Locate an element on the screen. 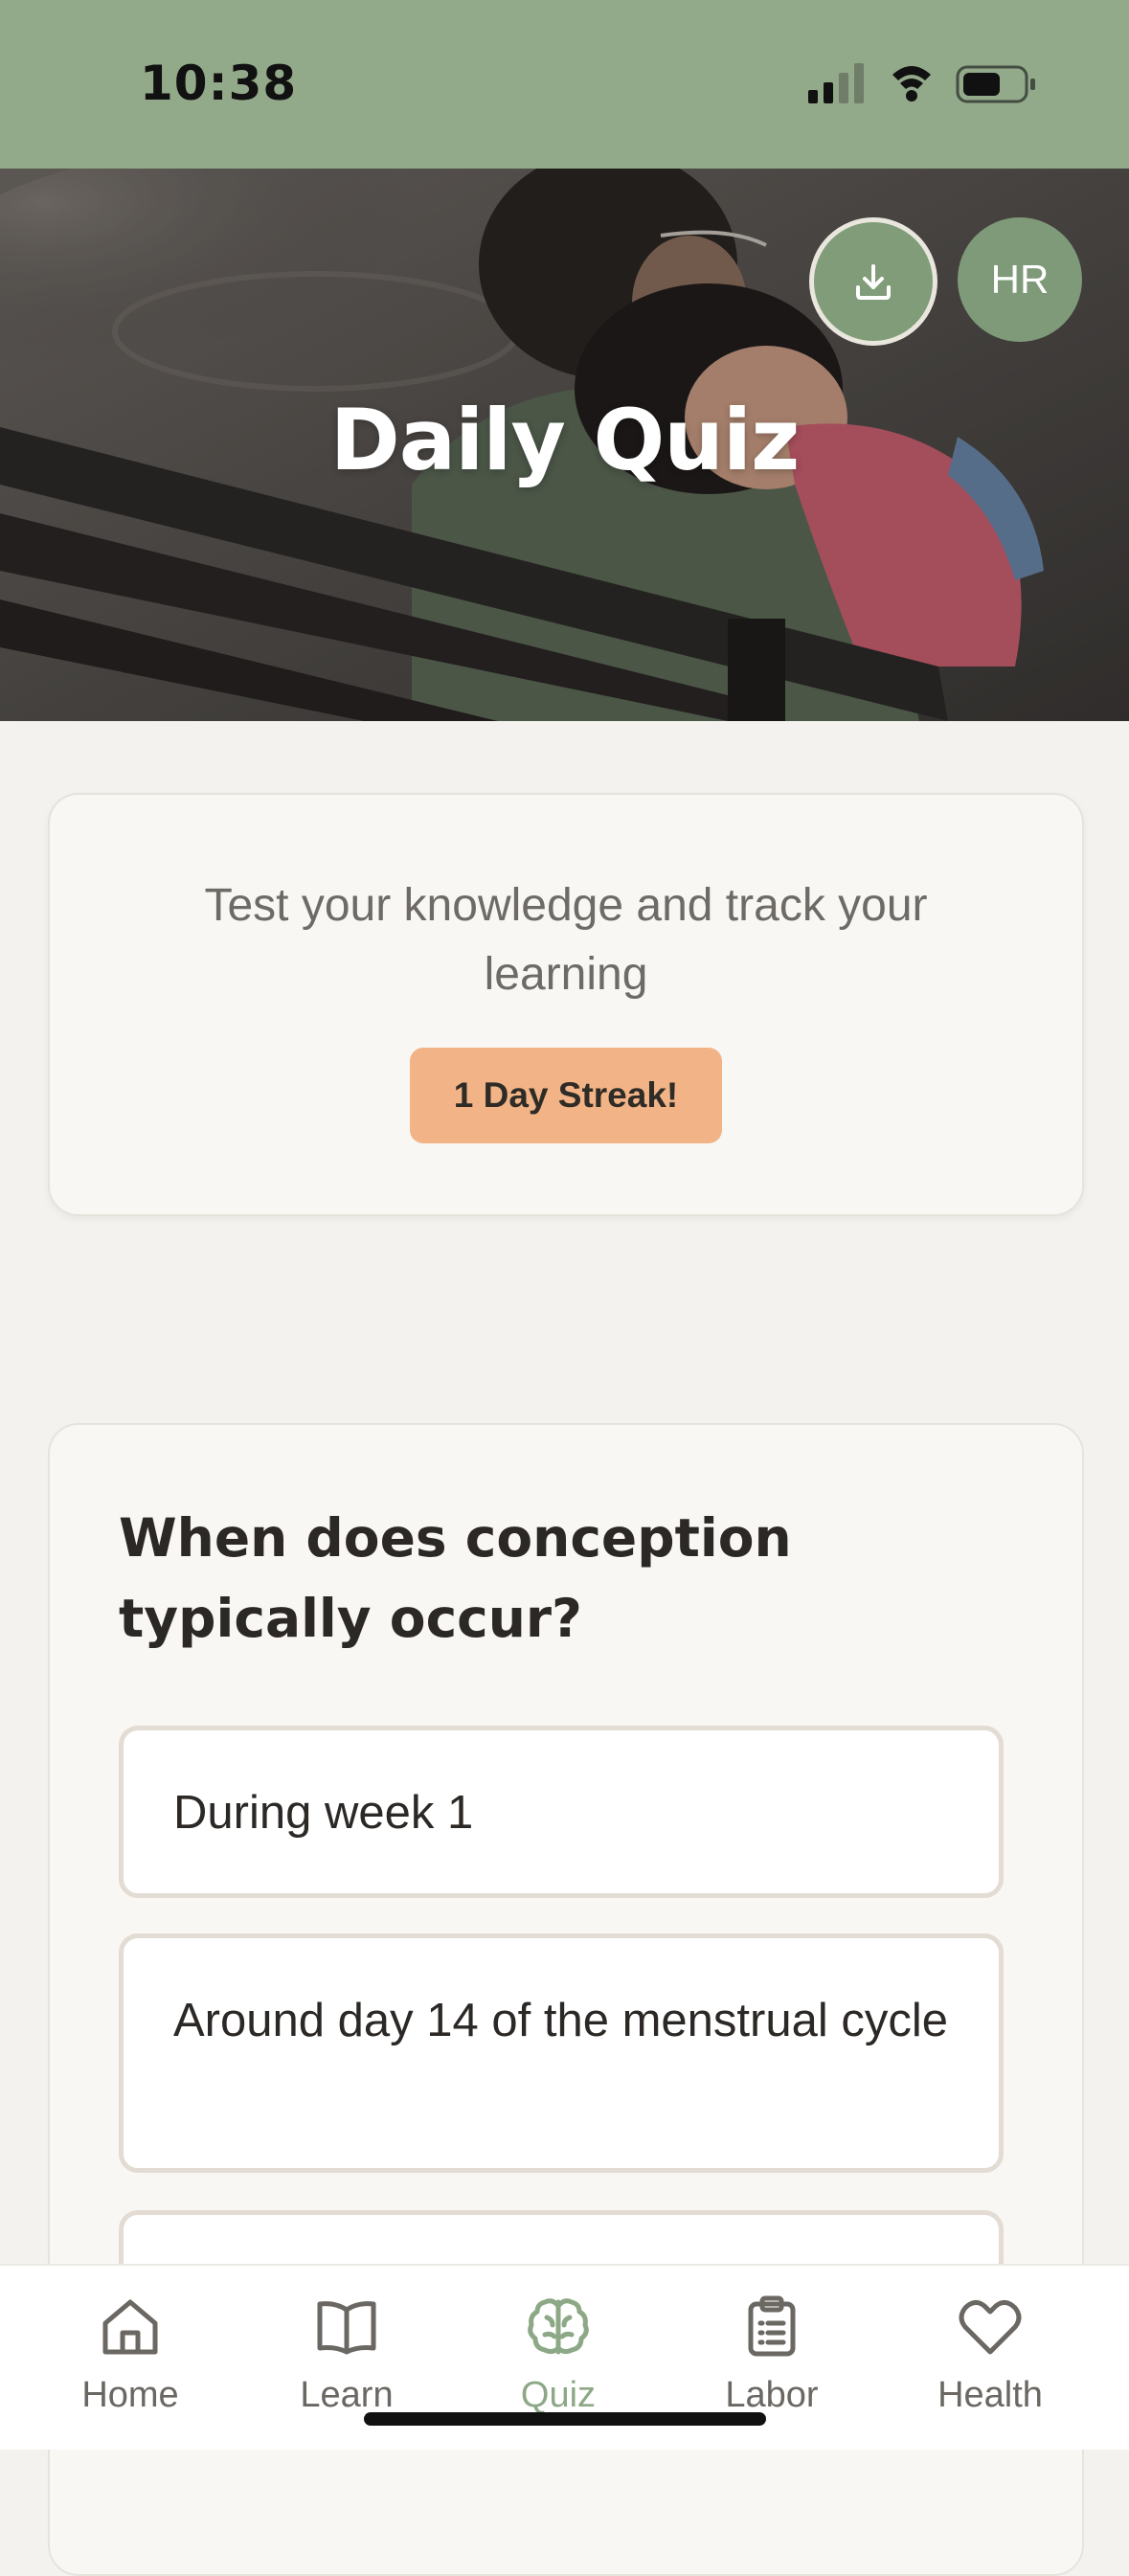 Image resolution: width=1129 pixels, height=2576 pixels. nav-item-labor: Labor is located at coordinates (772, 2354).